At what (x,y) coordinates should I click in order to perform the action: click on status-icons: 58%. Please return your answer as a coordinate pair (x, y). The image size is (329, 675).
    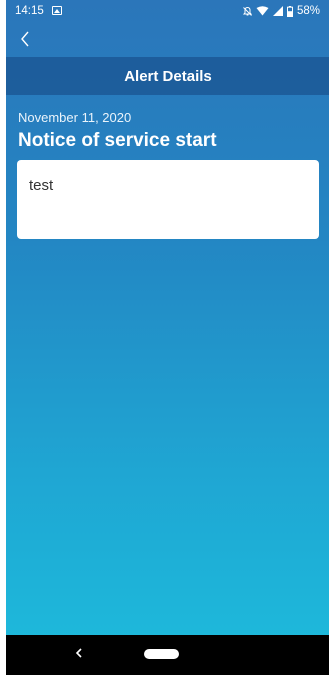
    Looking at the image, I should click on (281, 11).